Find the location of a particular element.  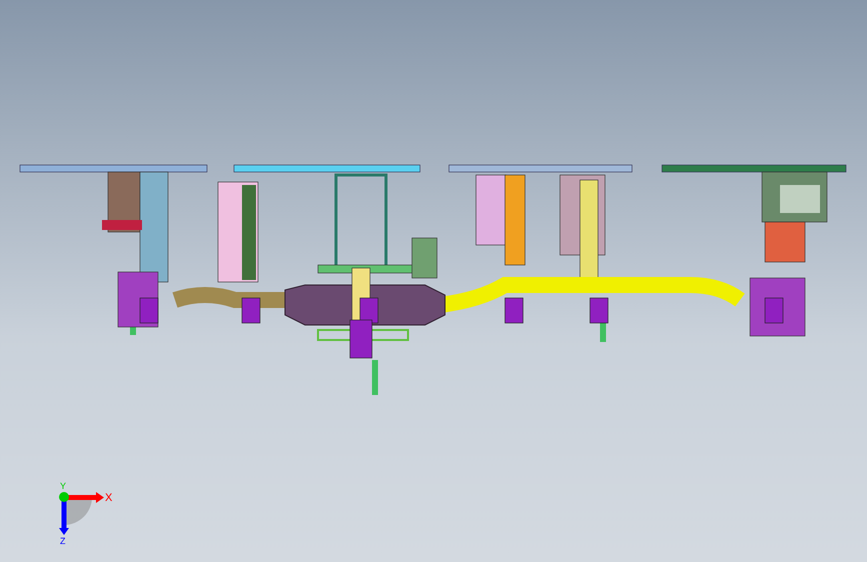

axis-label: Y is located at coordinates (63, 486).